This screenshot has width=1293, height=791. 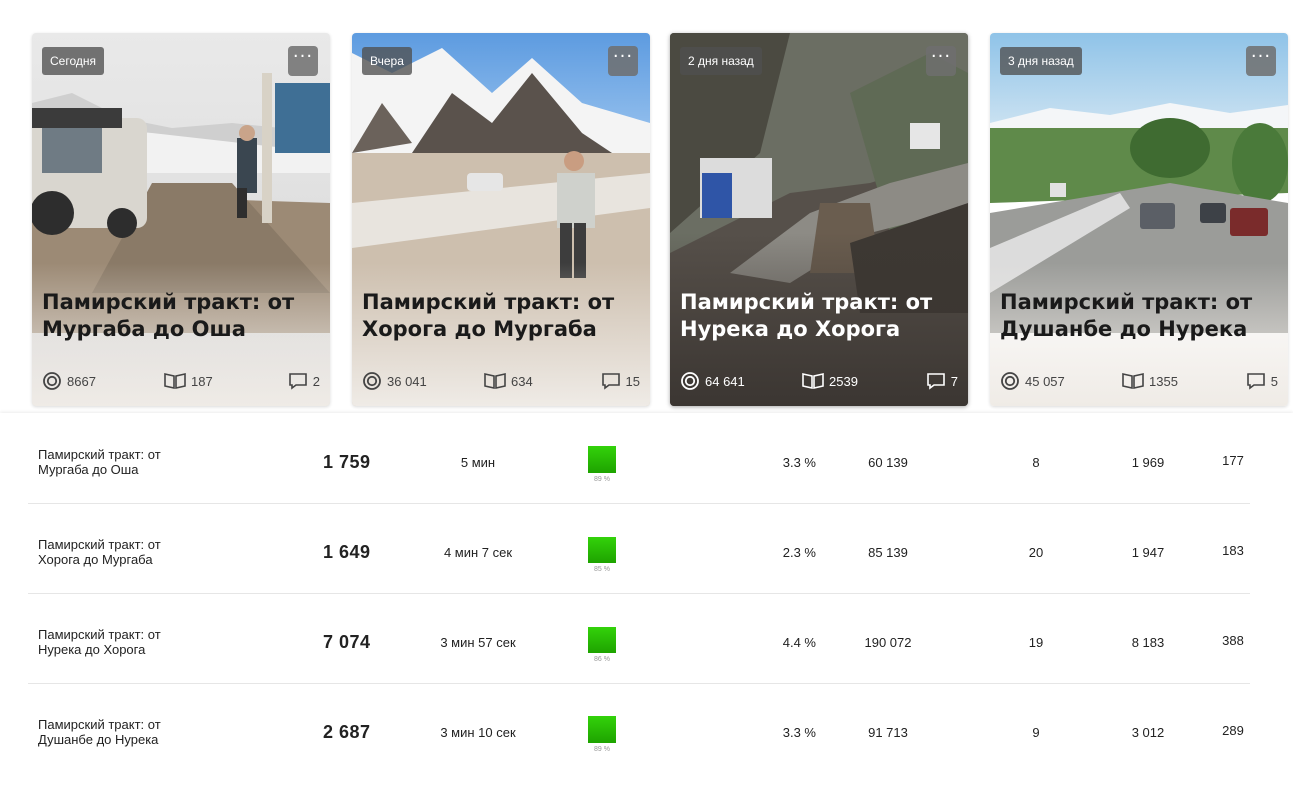 I want to click on row-title-line1: Памирский тракт: от, so click(x=99, y=634).